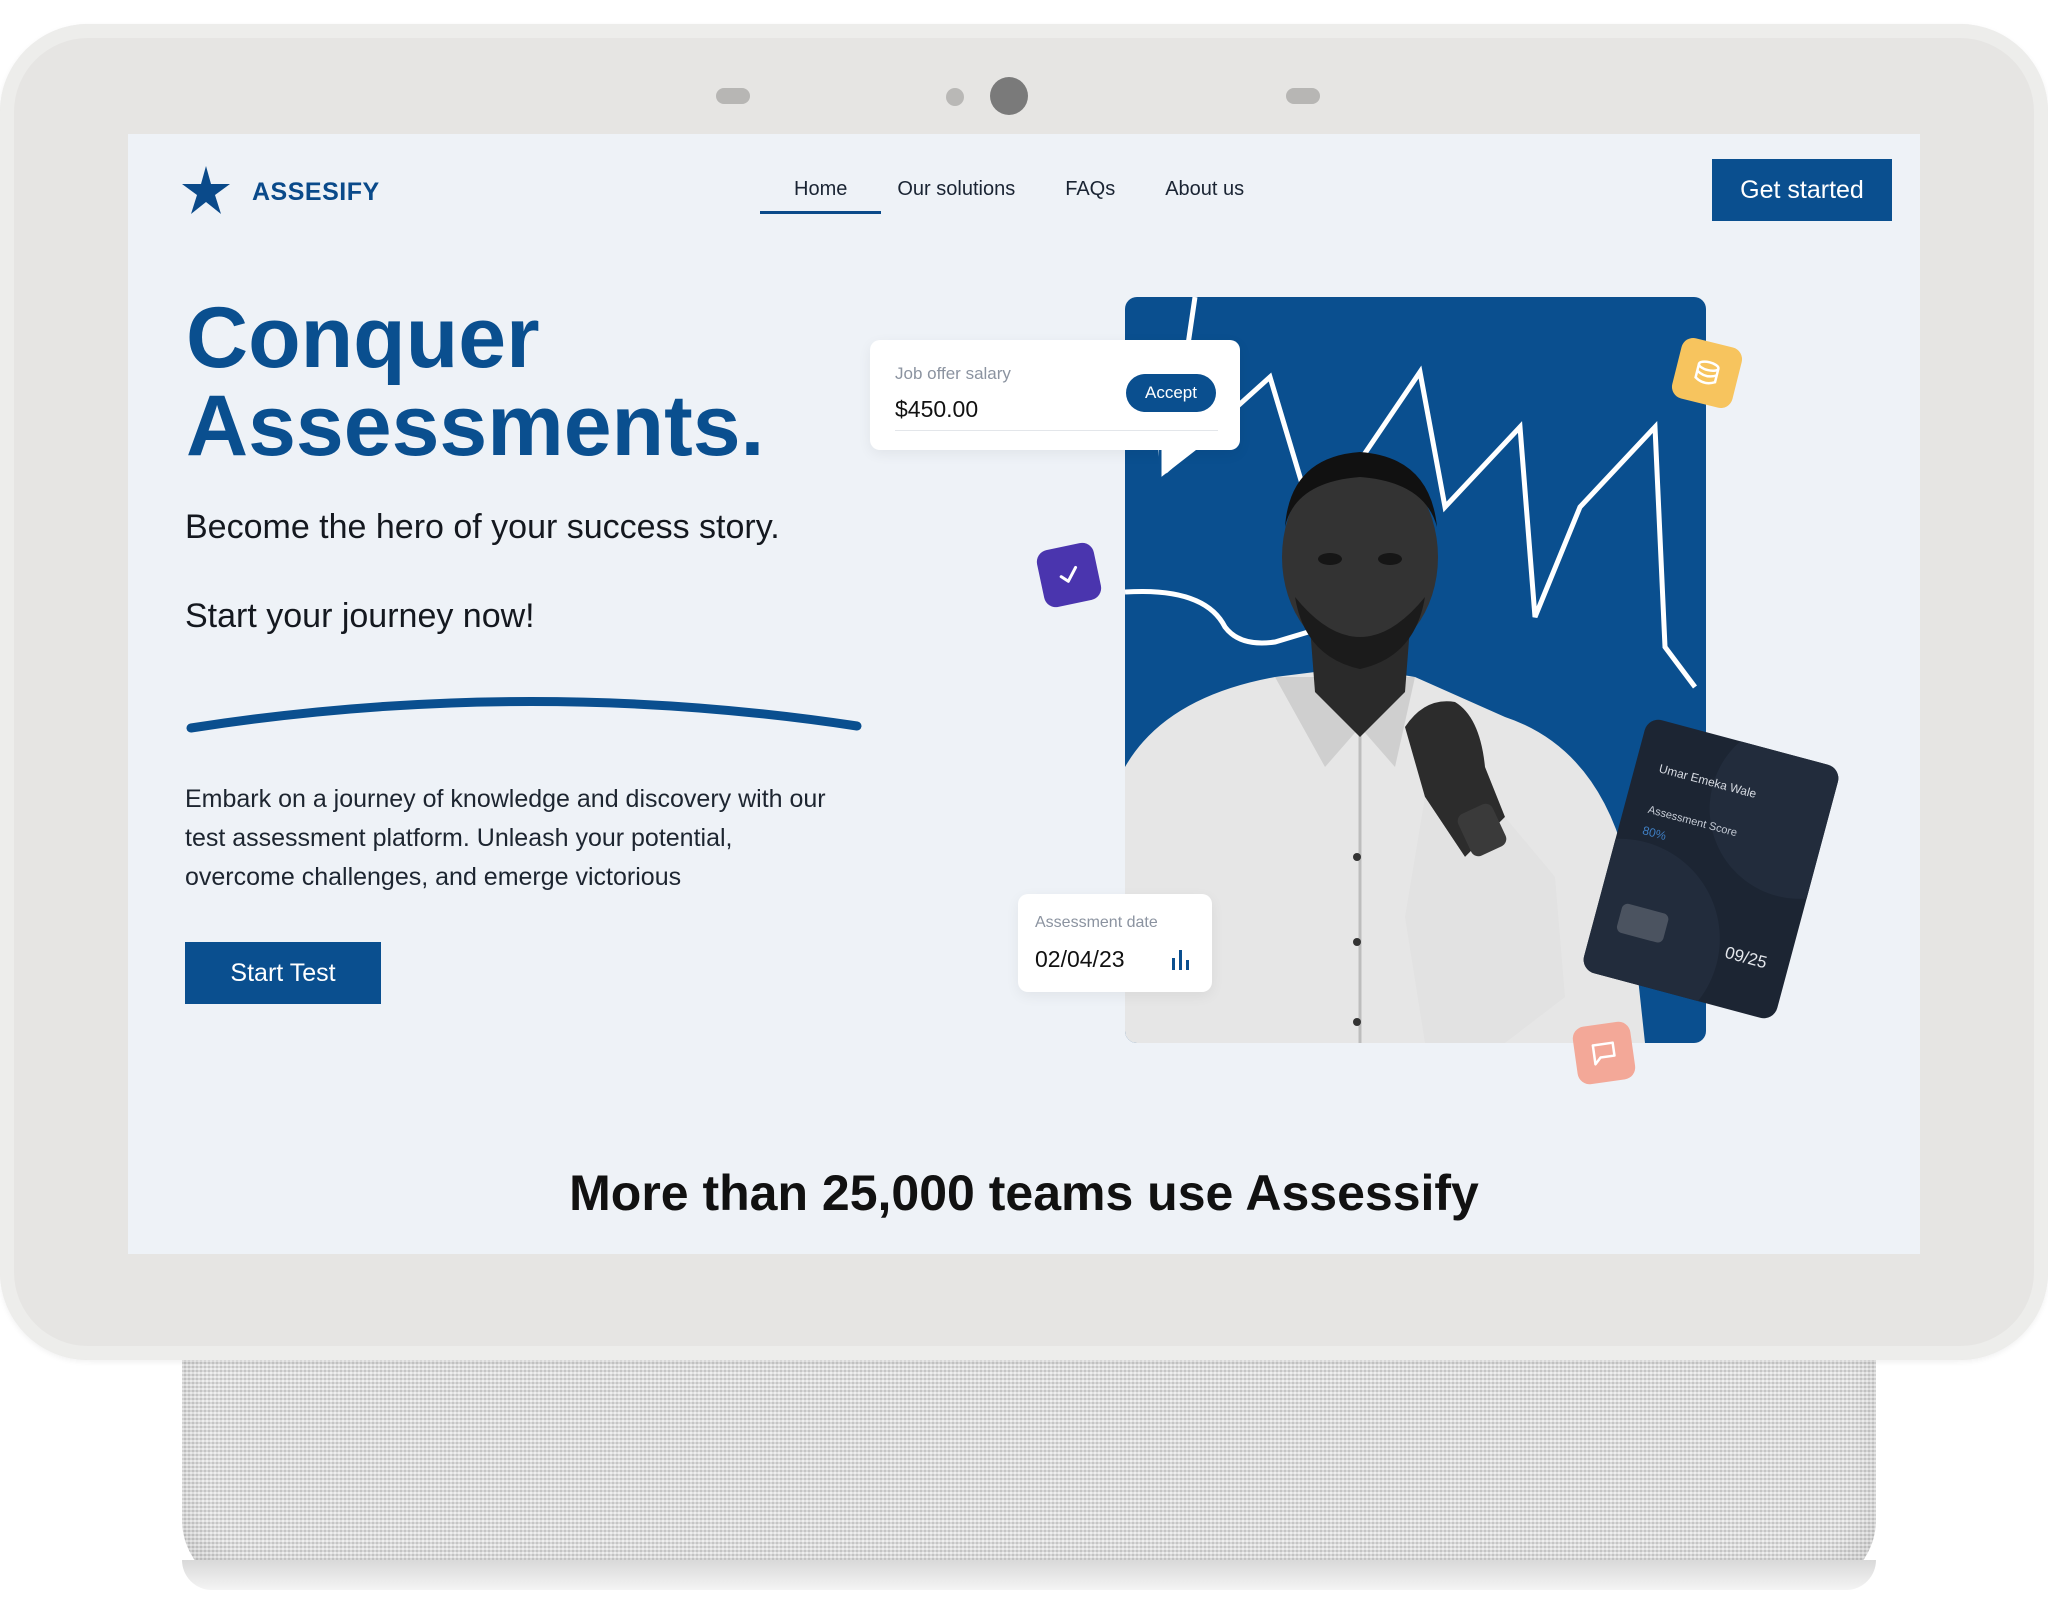 The width and height of the screenshot is (2048, 1601). Describe the element at coordinates (1009, 96) in the screenshot. I see `camera` at that location.